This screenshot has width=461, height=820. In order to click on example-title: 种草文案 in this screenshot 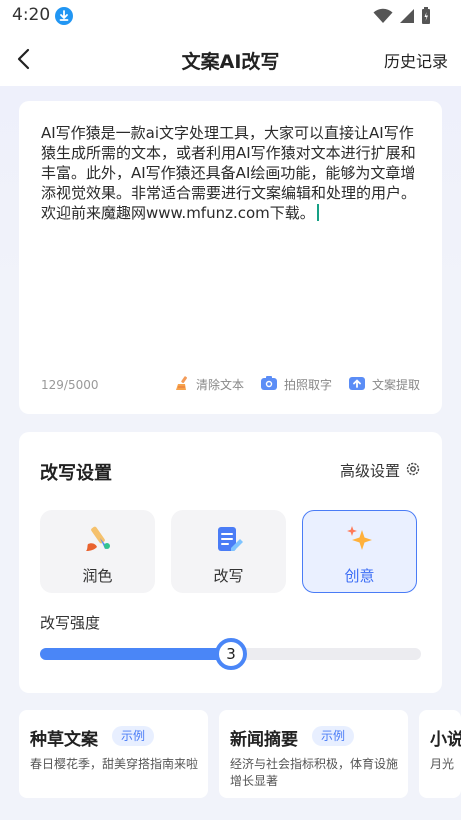, I will do `click(64, 740)`.